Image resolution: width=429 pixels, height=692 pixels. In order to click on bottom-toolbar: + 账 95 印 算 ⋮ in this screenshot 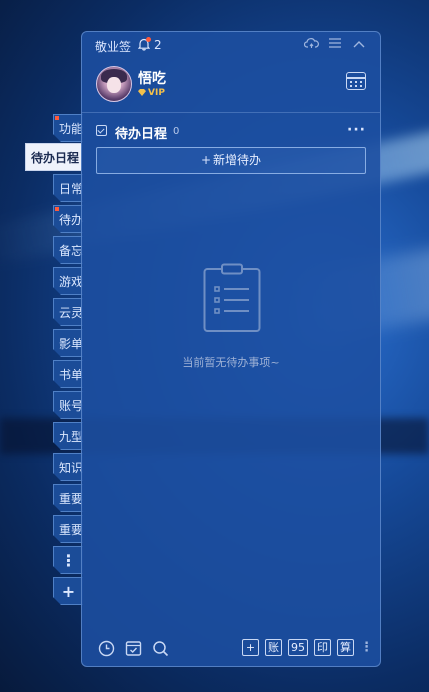, I will do `click(231, 649)`.